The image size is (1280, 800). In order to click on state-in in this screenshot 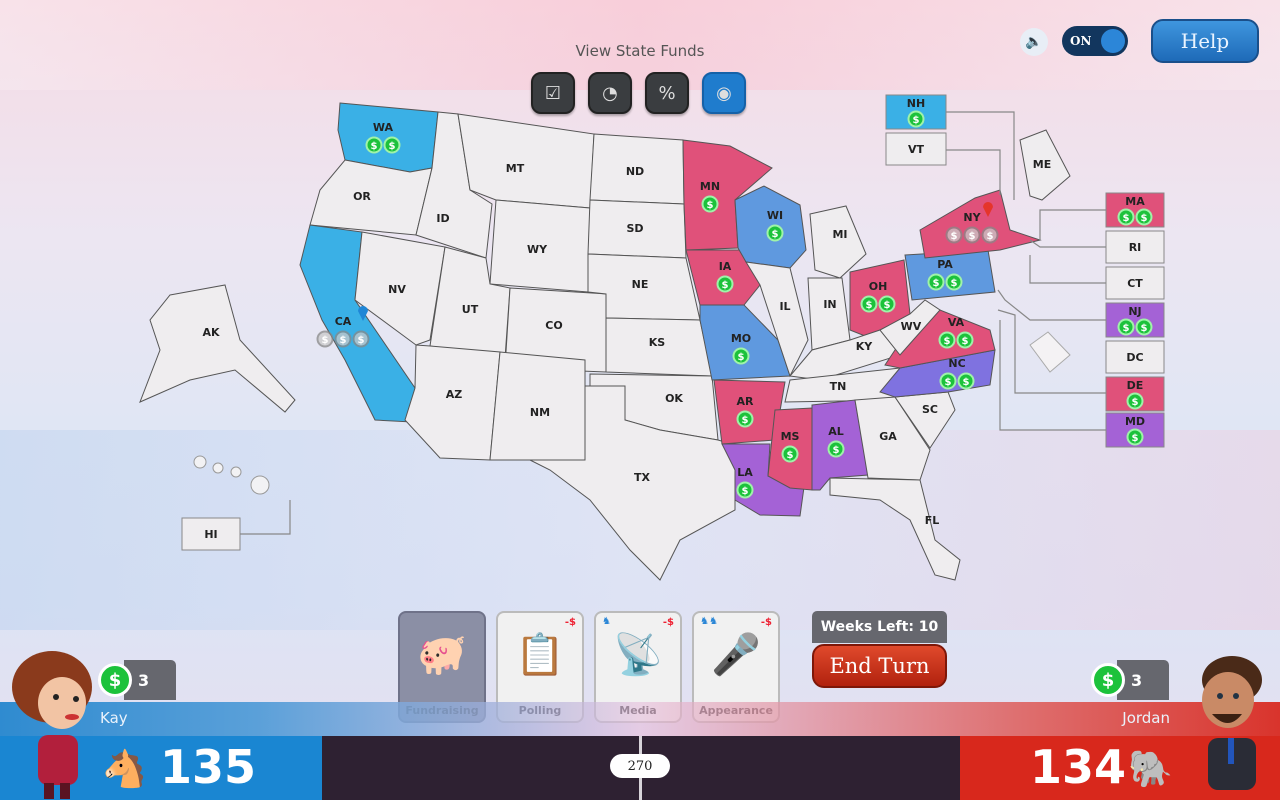, I will do `click(829, 314)`.